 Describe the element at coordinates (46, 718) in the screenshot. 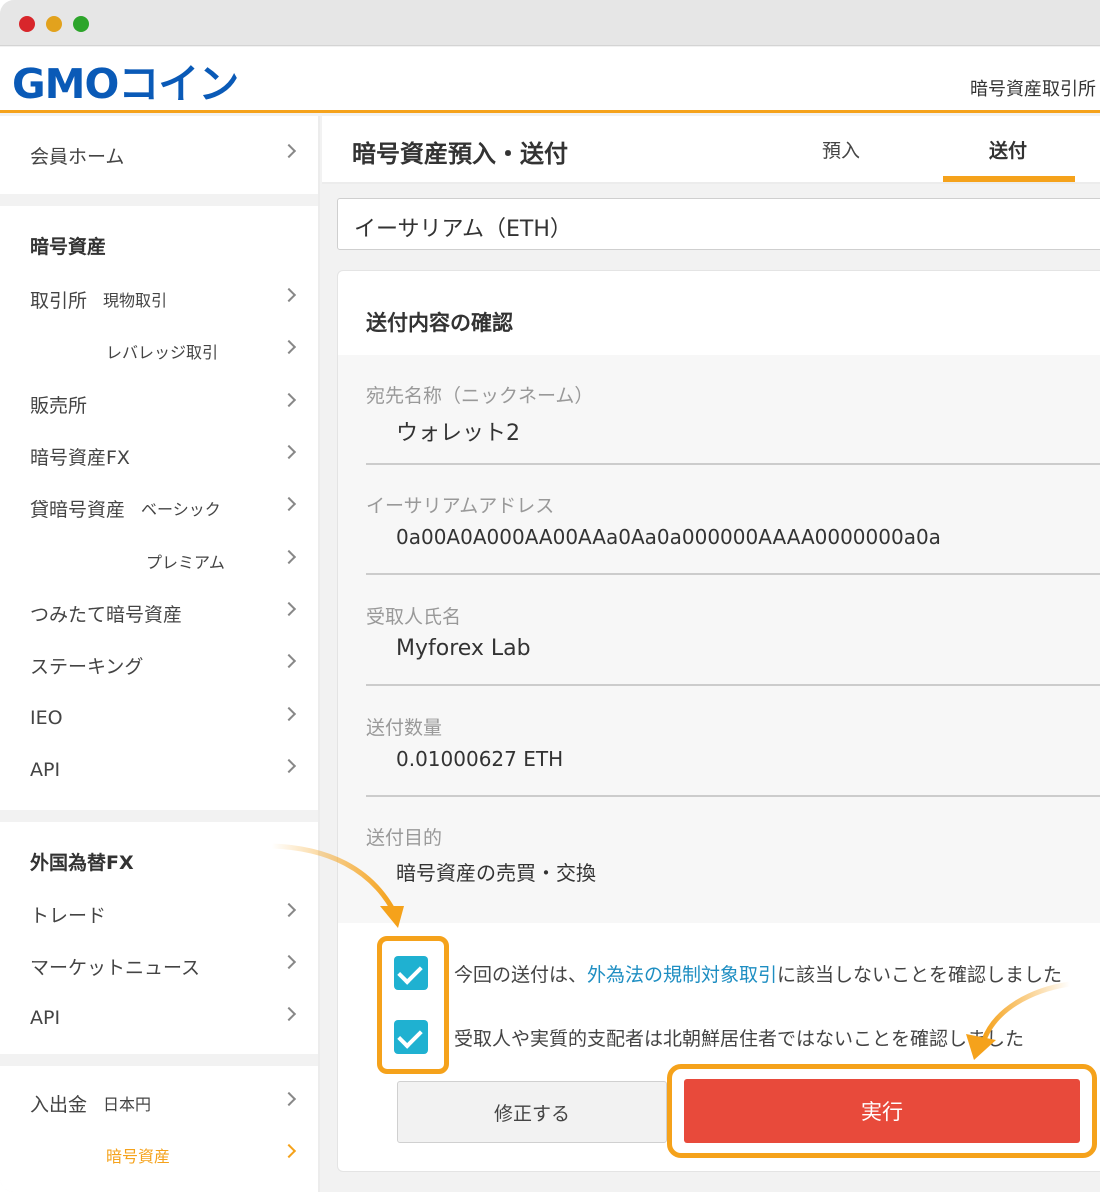

I see `sidebar-item-label: IEO` at that location.